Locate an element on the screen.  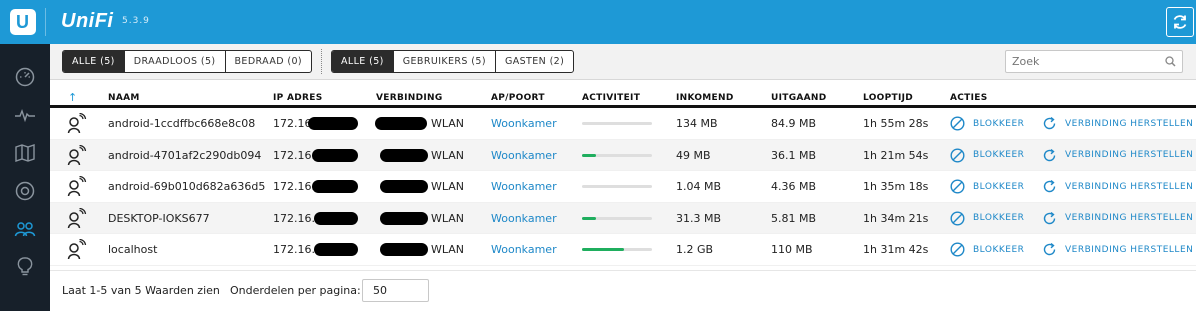
client-outgoing: 110 MB is located at coordinates (792, 250).